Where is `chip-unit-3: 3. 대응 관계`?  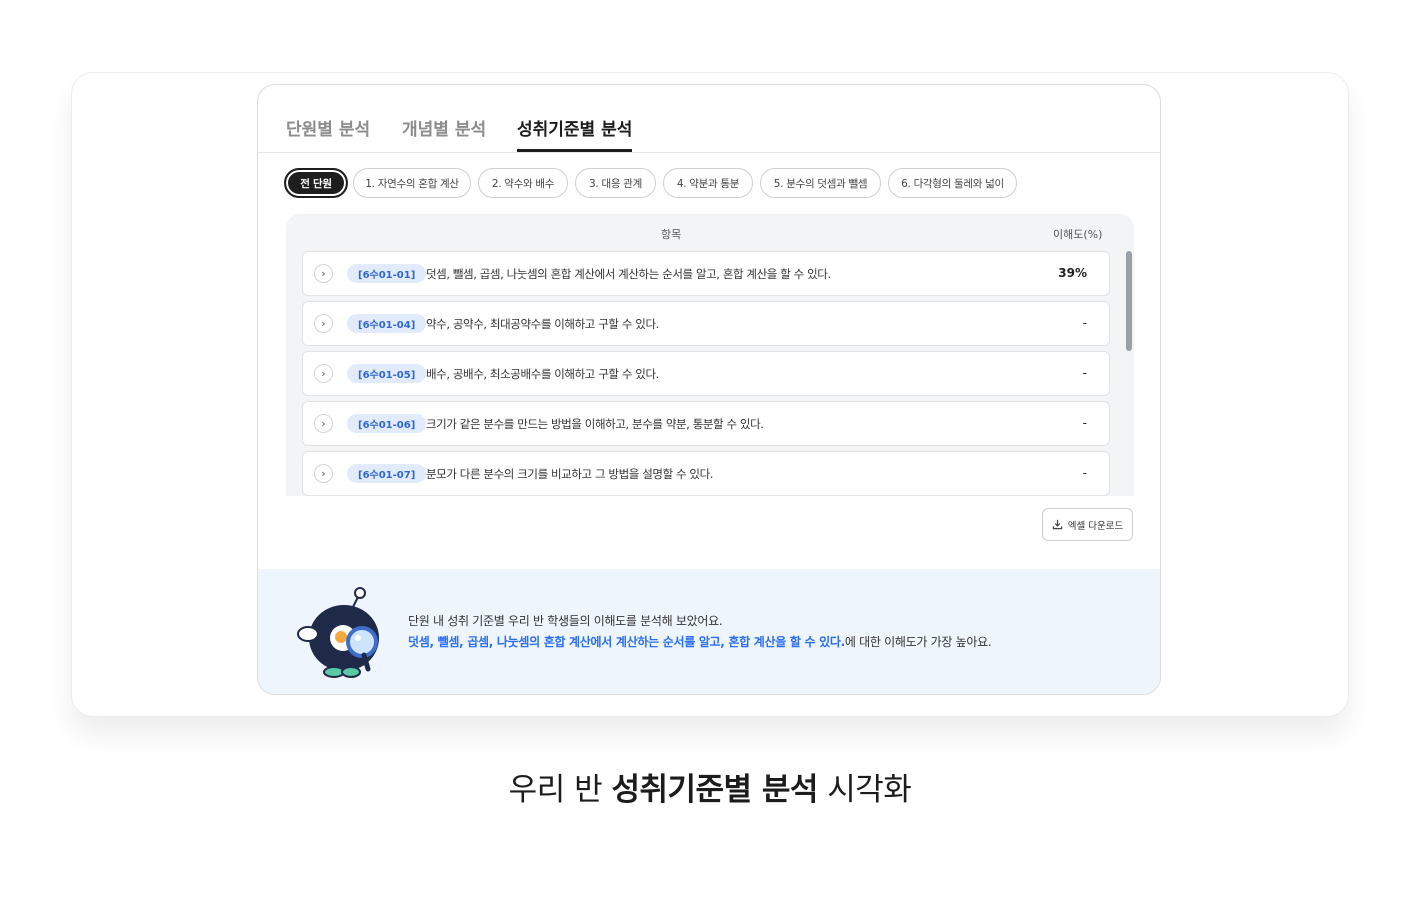 chip-unit-3: 3. 대응 관계 is located at coordinates (615, 183).